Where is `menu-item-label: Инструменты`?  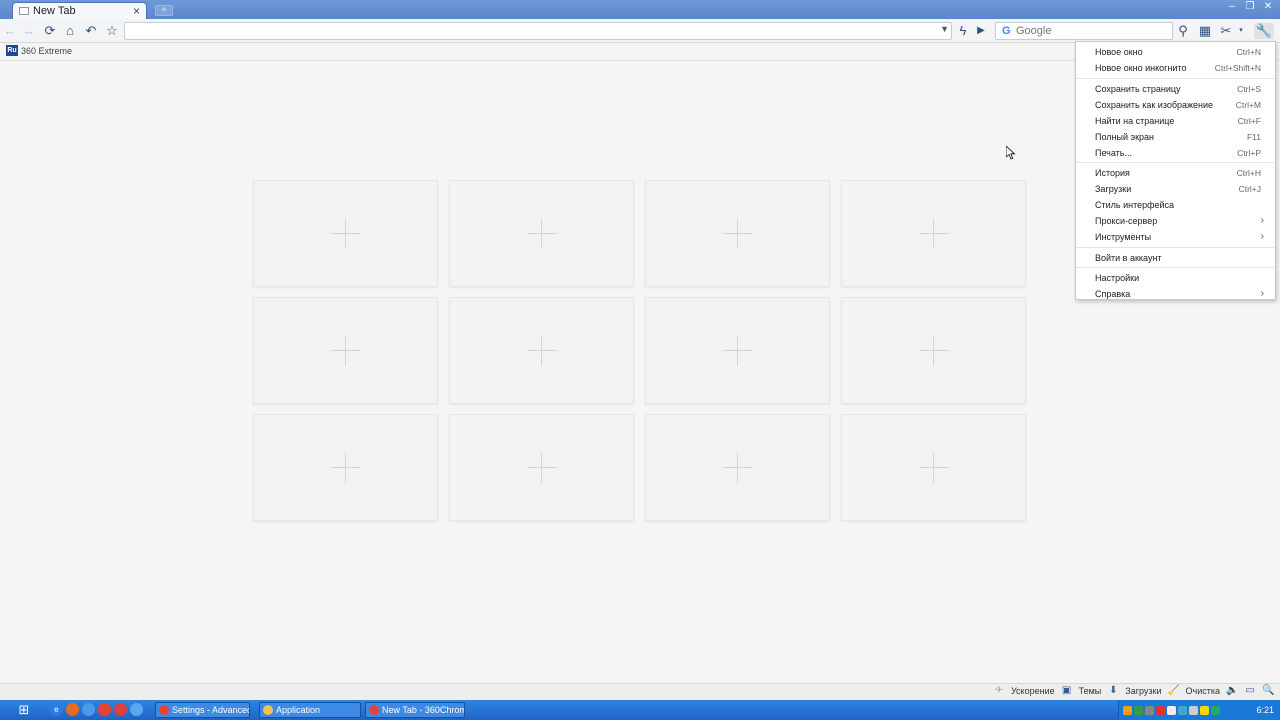 menu-item-label: Инструменты is located at coordinates (1123, 237).